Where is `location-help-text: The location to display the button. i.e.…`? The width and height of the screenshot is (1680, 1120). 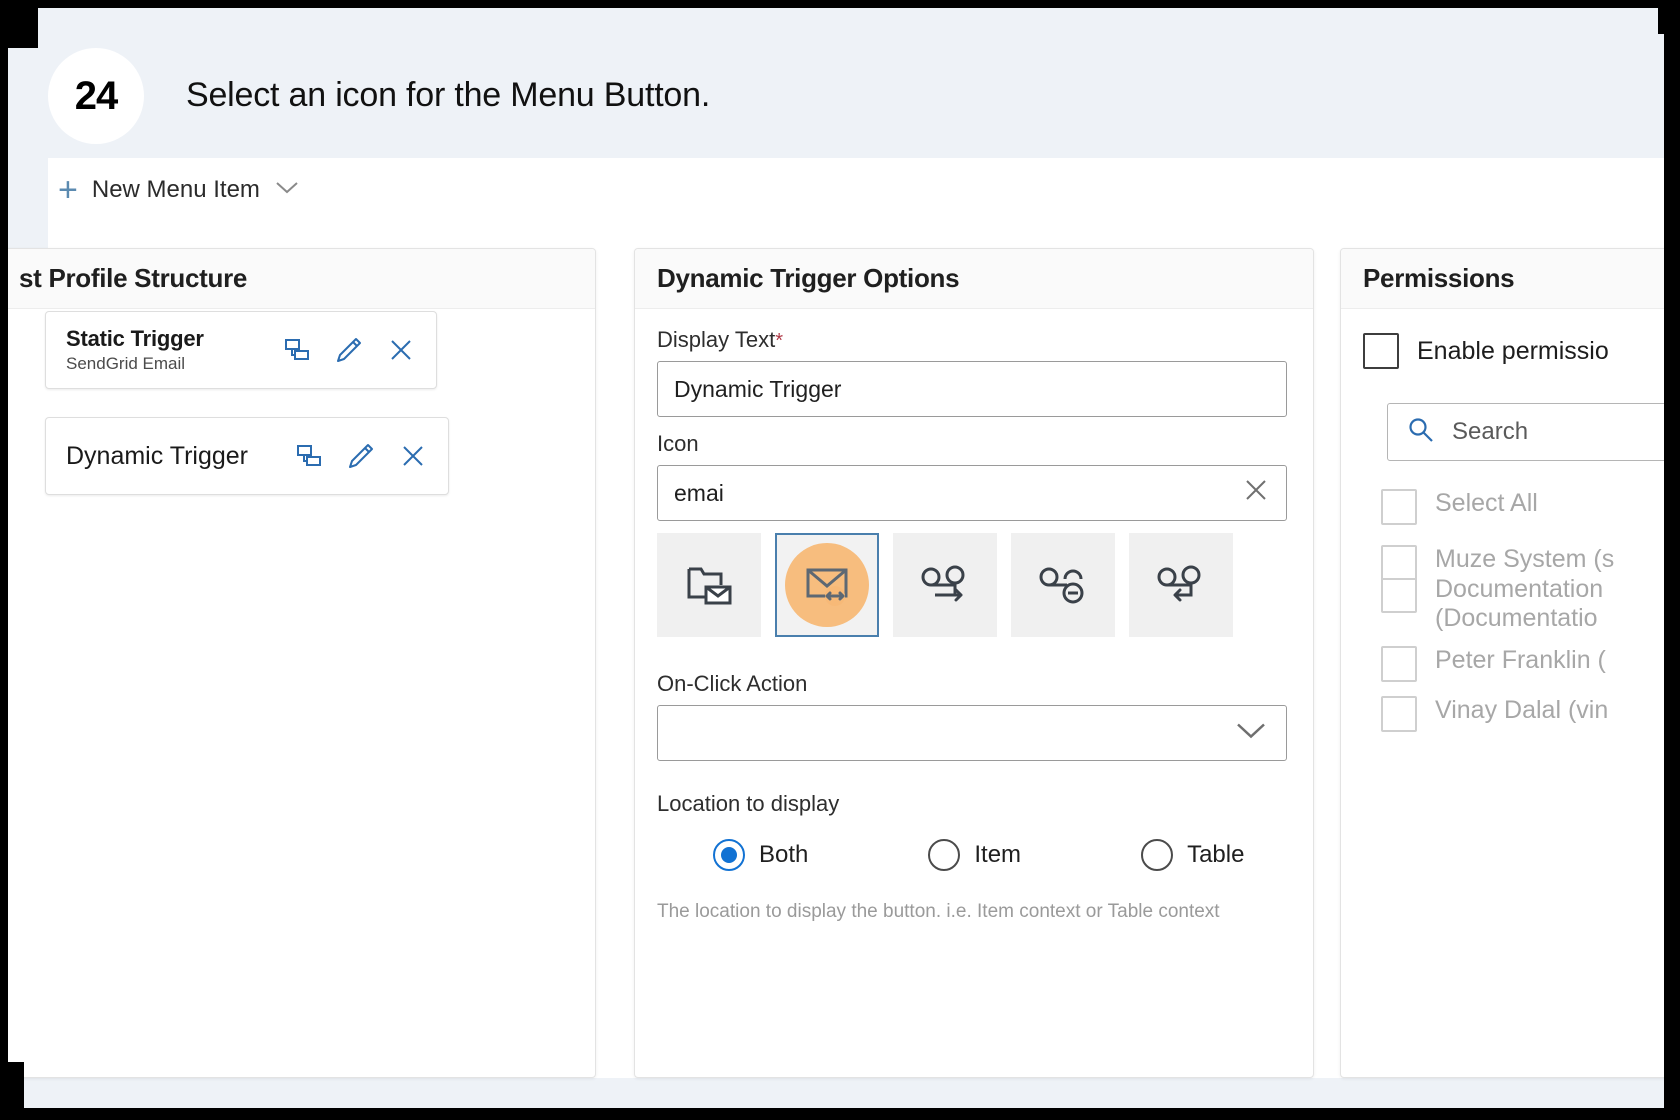
location-help-text: The location to display the button. i.e.… is located at coordinates (938, 911).